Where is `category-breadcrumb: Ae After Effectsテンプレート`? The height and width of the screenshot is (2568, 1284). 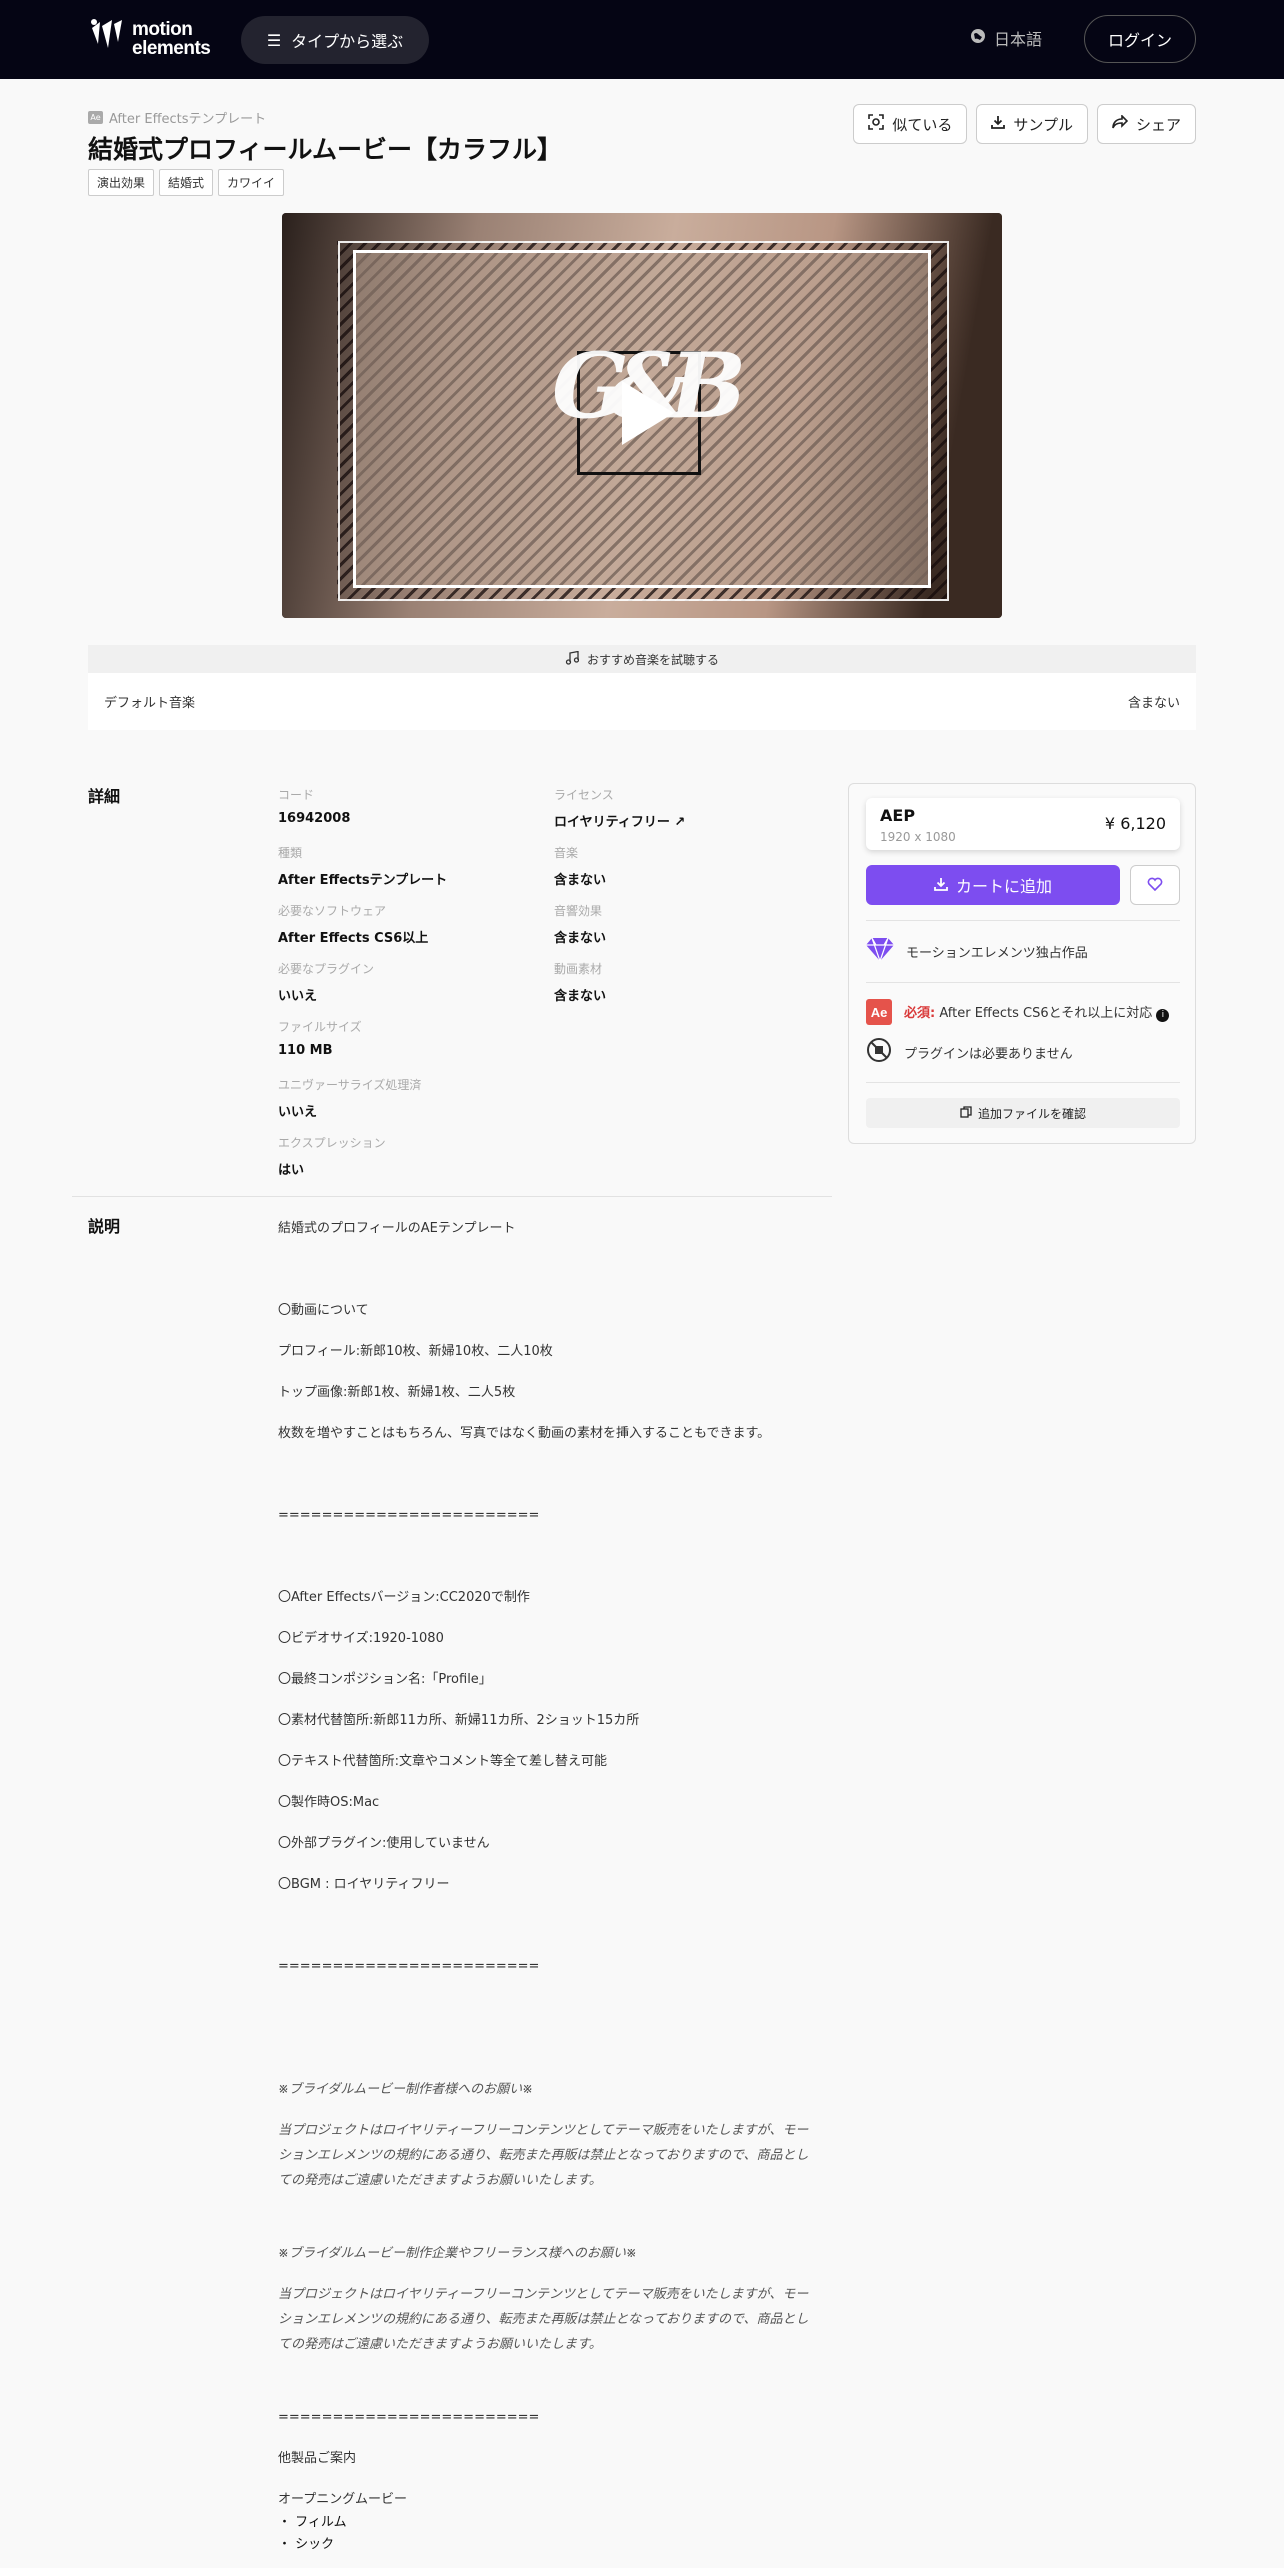
category-breadcrumb: Ae After Effectsテンプレート is located at coordinates (177, 117).